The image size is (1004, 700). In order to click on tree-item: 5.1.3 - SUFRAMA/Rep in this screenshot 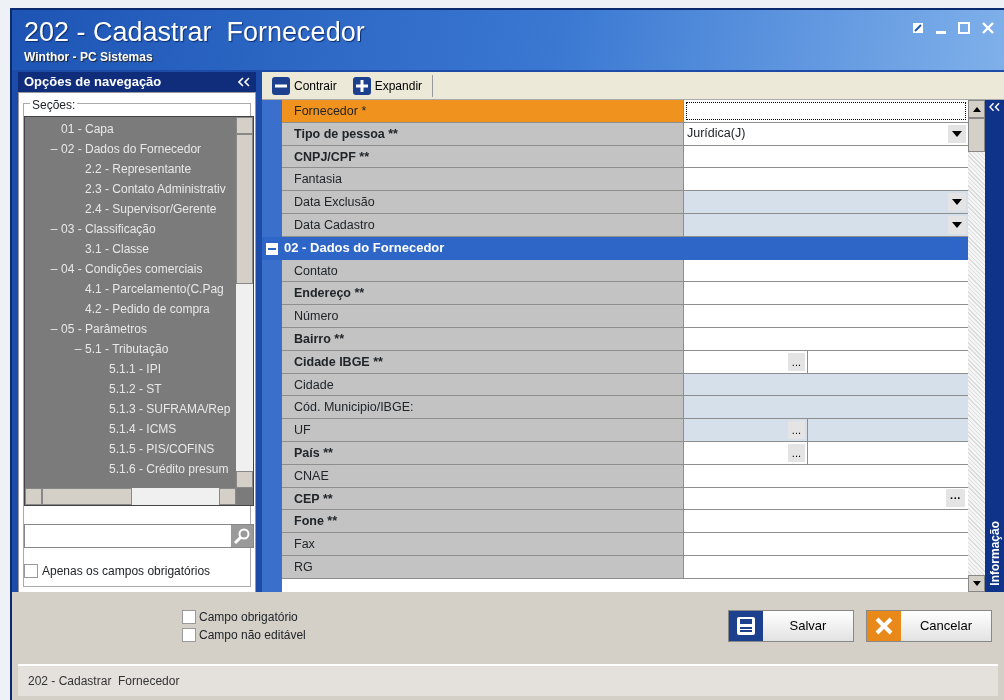, I will do `click(170, 408)`.